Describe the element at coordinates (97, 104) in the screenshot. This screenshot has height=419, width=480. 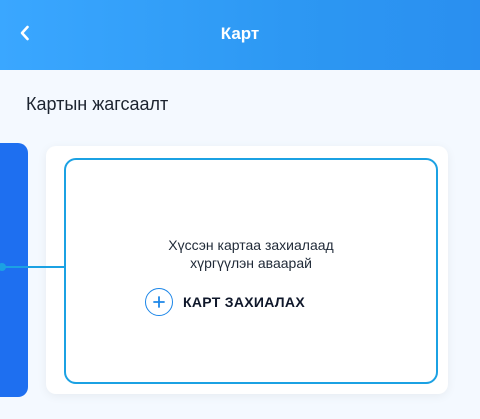
I see `card-list-title: Картын жагсаалт` at that location.